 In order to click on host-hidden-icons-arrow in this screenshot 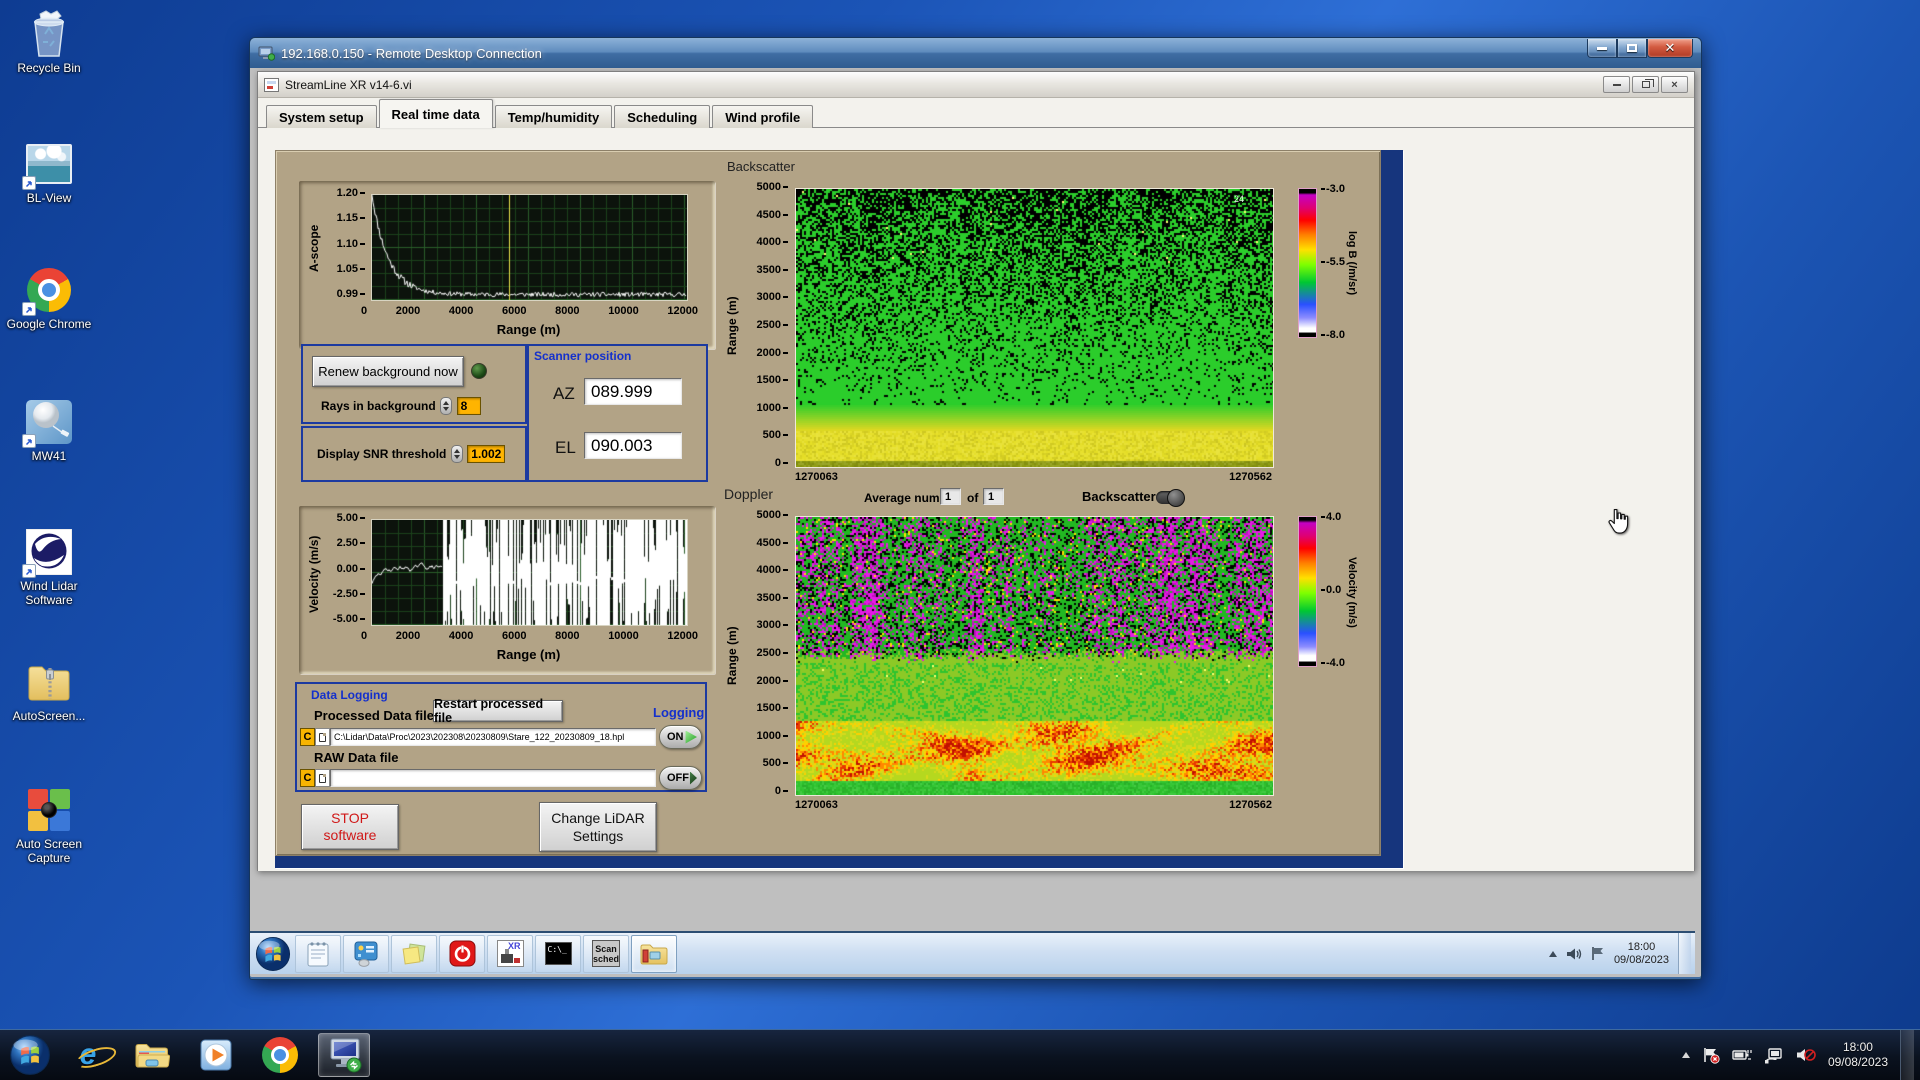, I will do `click(1685, 1055)`.